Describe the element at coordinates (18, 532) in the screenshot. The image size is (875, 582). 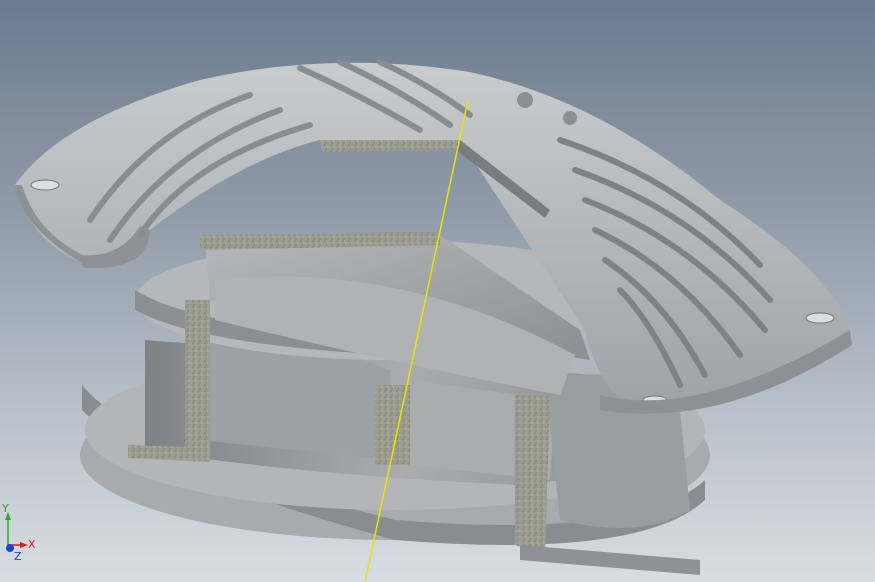
I see `coordinate-triad: X Y Z` at that location.